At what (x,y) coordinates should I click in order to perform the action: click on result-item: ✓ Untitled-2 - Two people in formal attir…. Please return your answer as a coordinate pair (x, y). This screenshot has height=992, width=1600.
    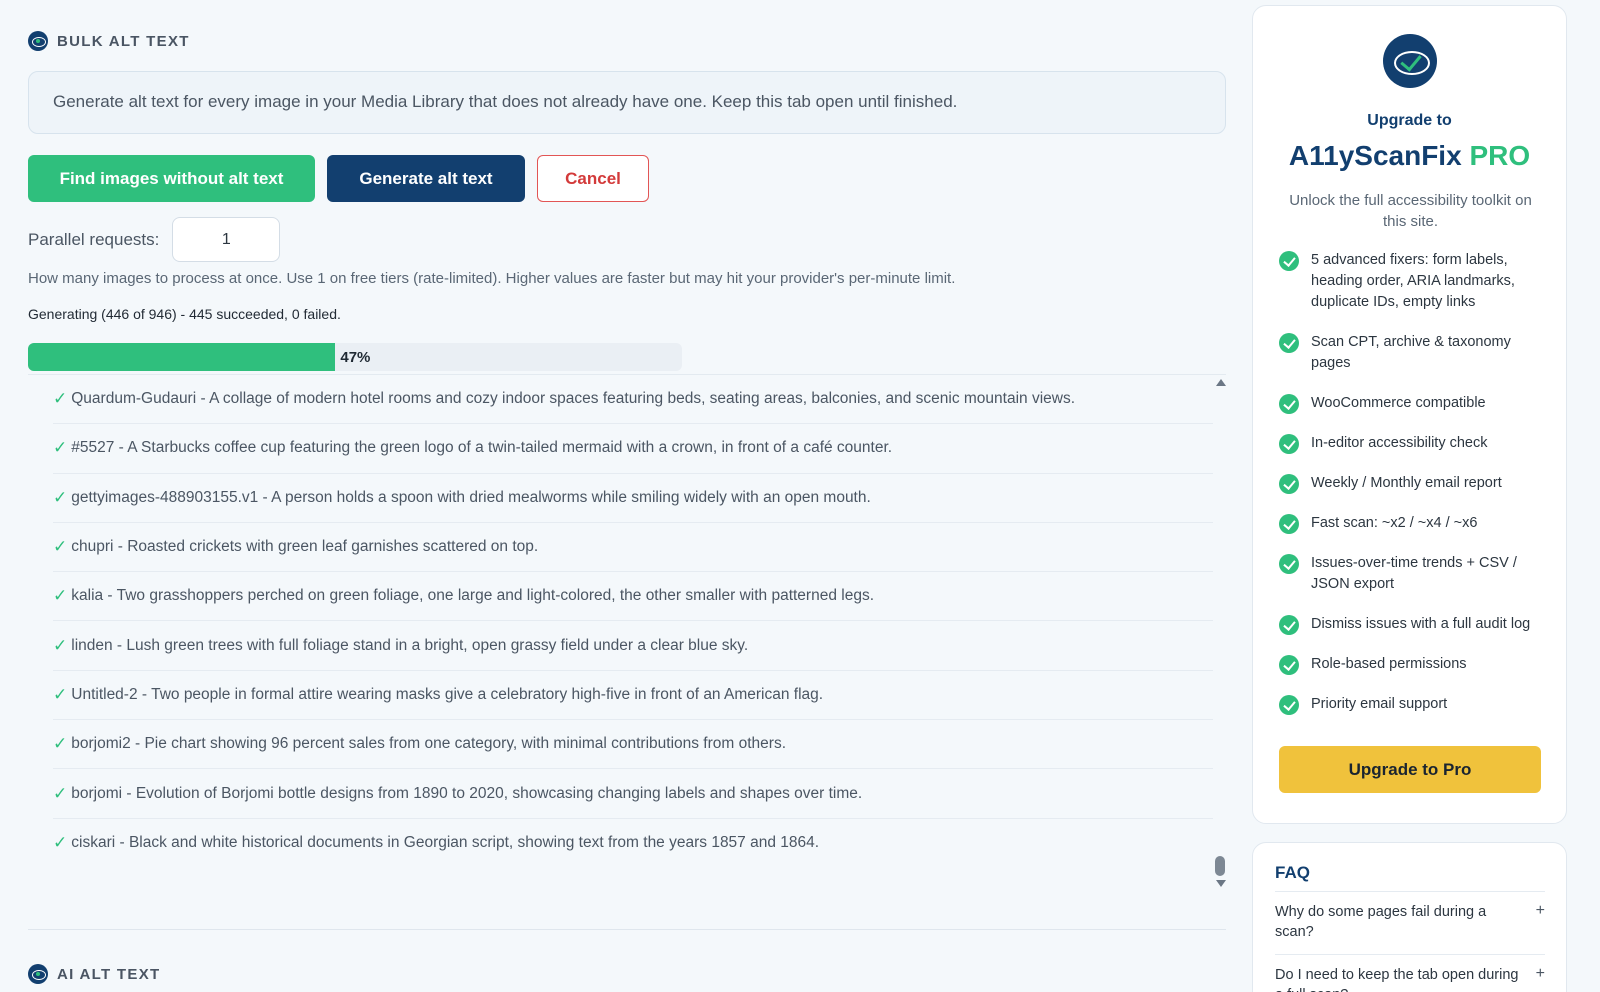
    Looking at the image, I should click on (633, 696).